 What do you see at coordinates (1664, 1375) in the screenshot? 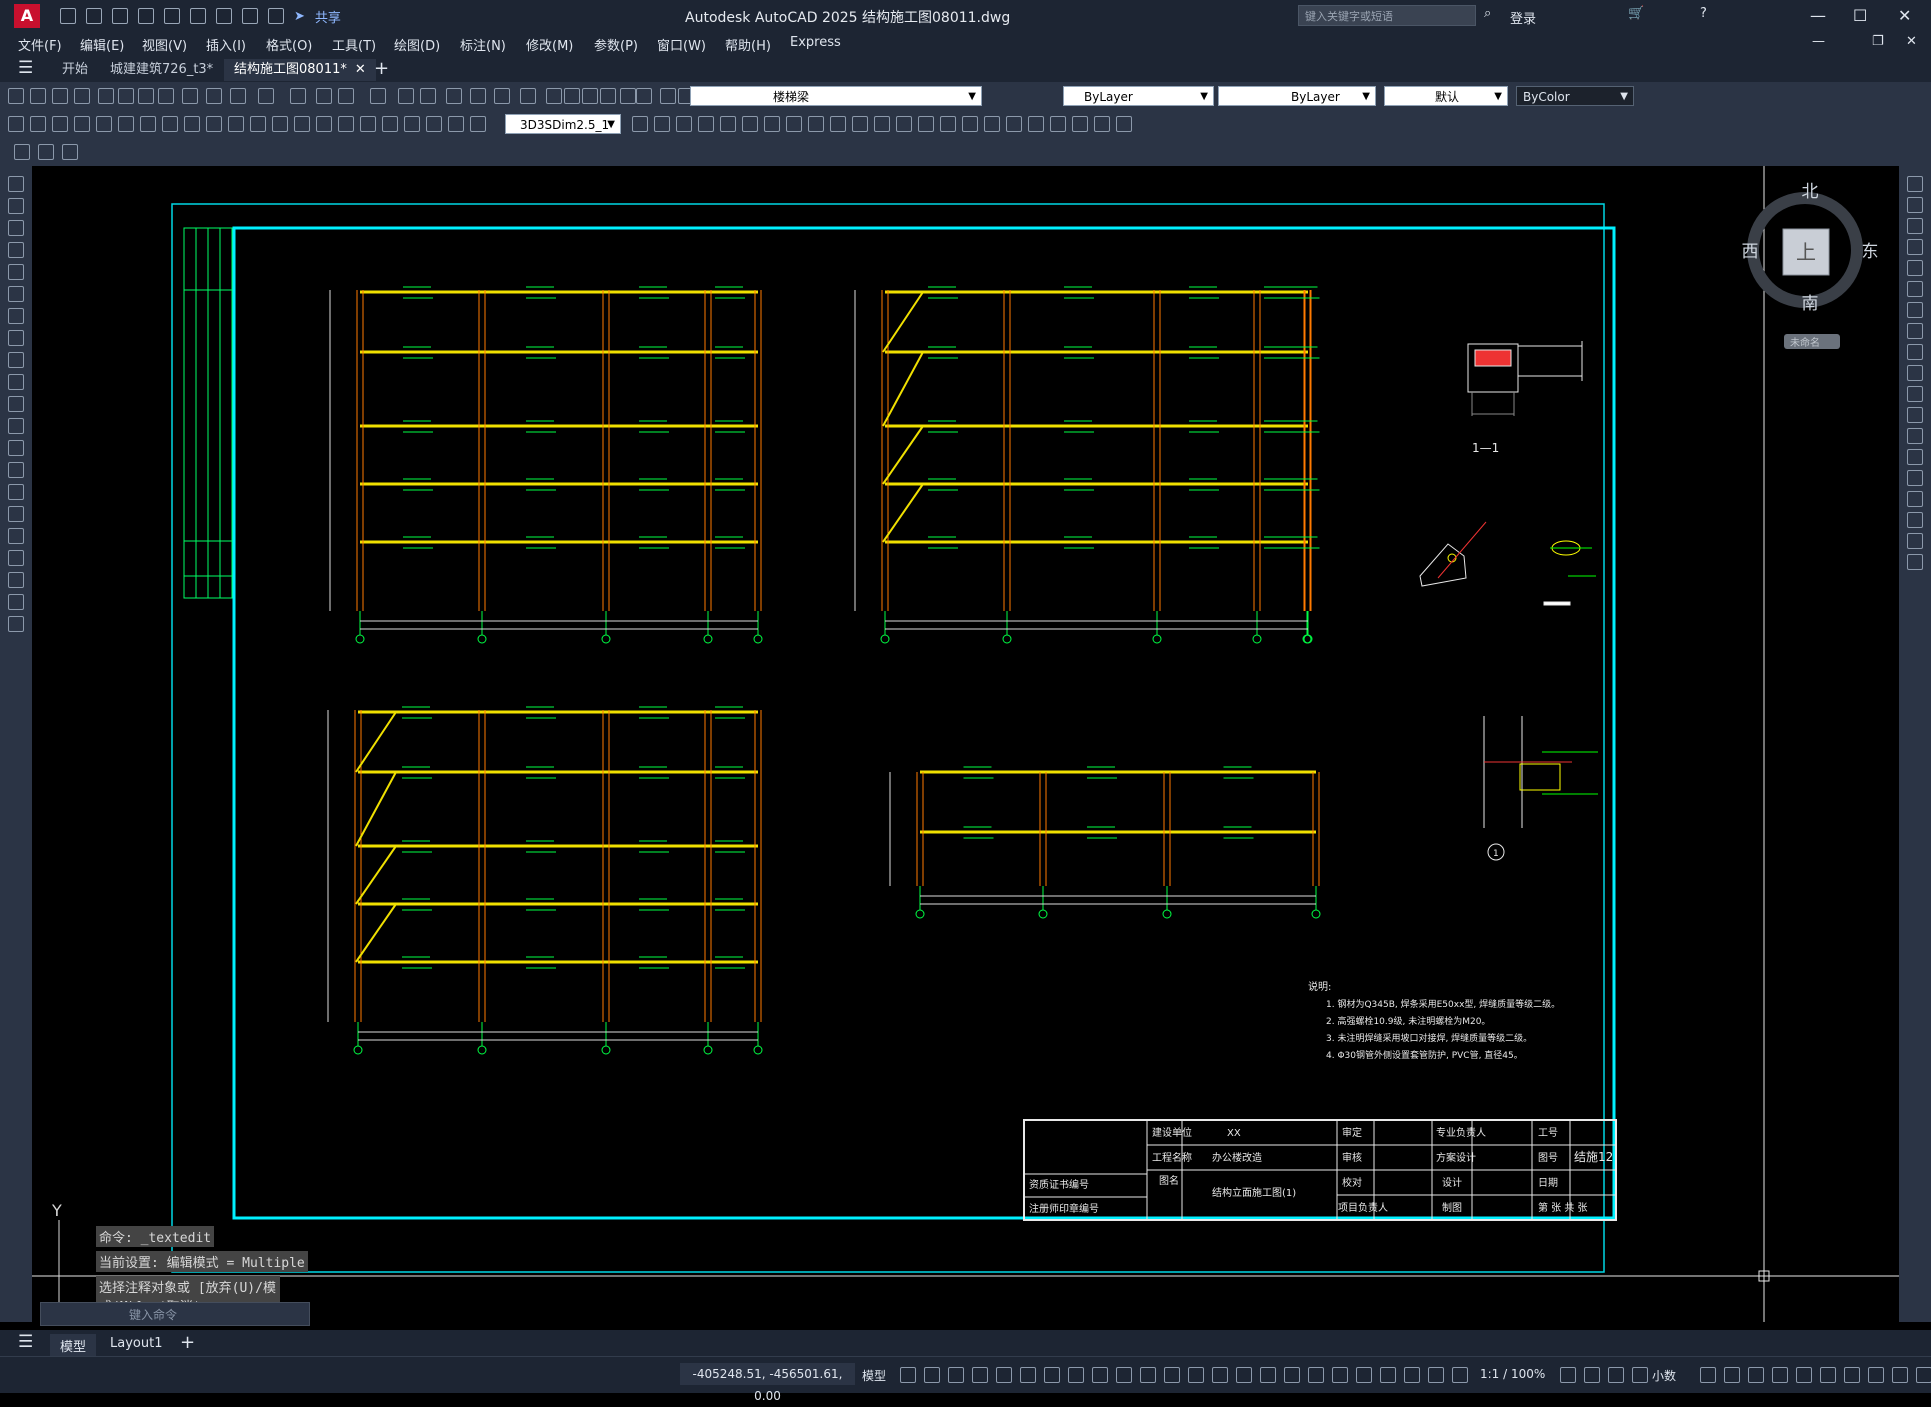
I see `units-dropdown: 小数` at bounding box center [1664, 1375].